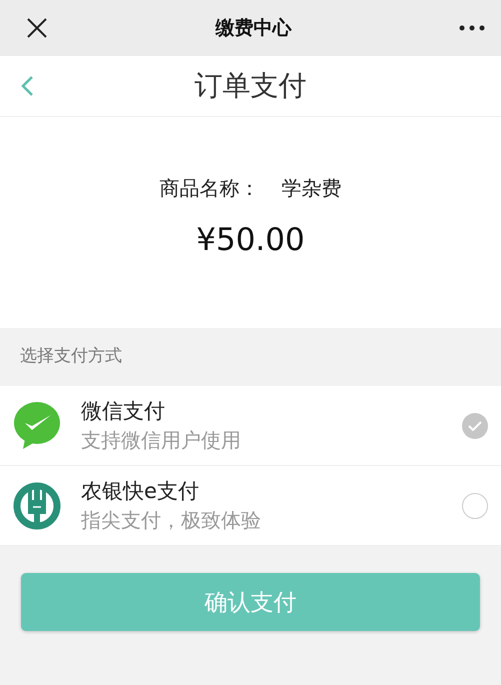 Image resolution: width=501 pixels, height=685 pixels. Describe the element at coordinates (27, 86) in the screenshot. I see `back-icon` at that location.